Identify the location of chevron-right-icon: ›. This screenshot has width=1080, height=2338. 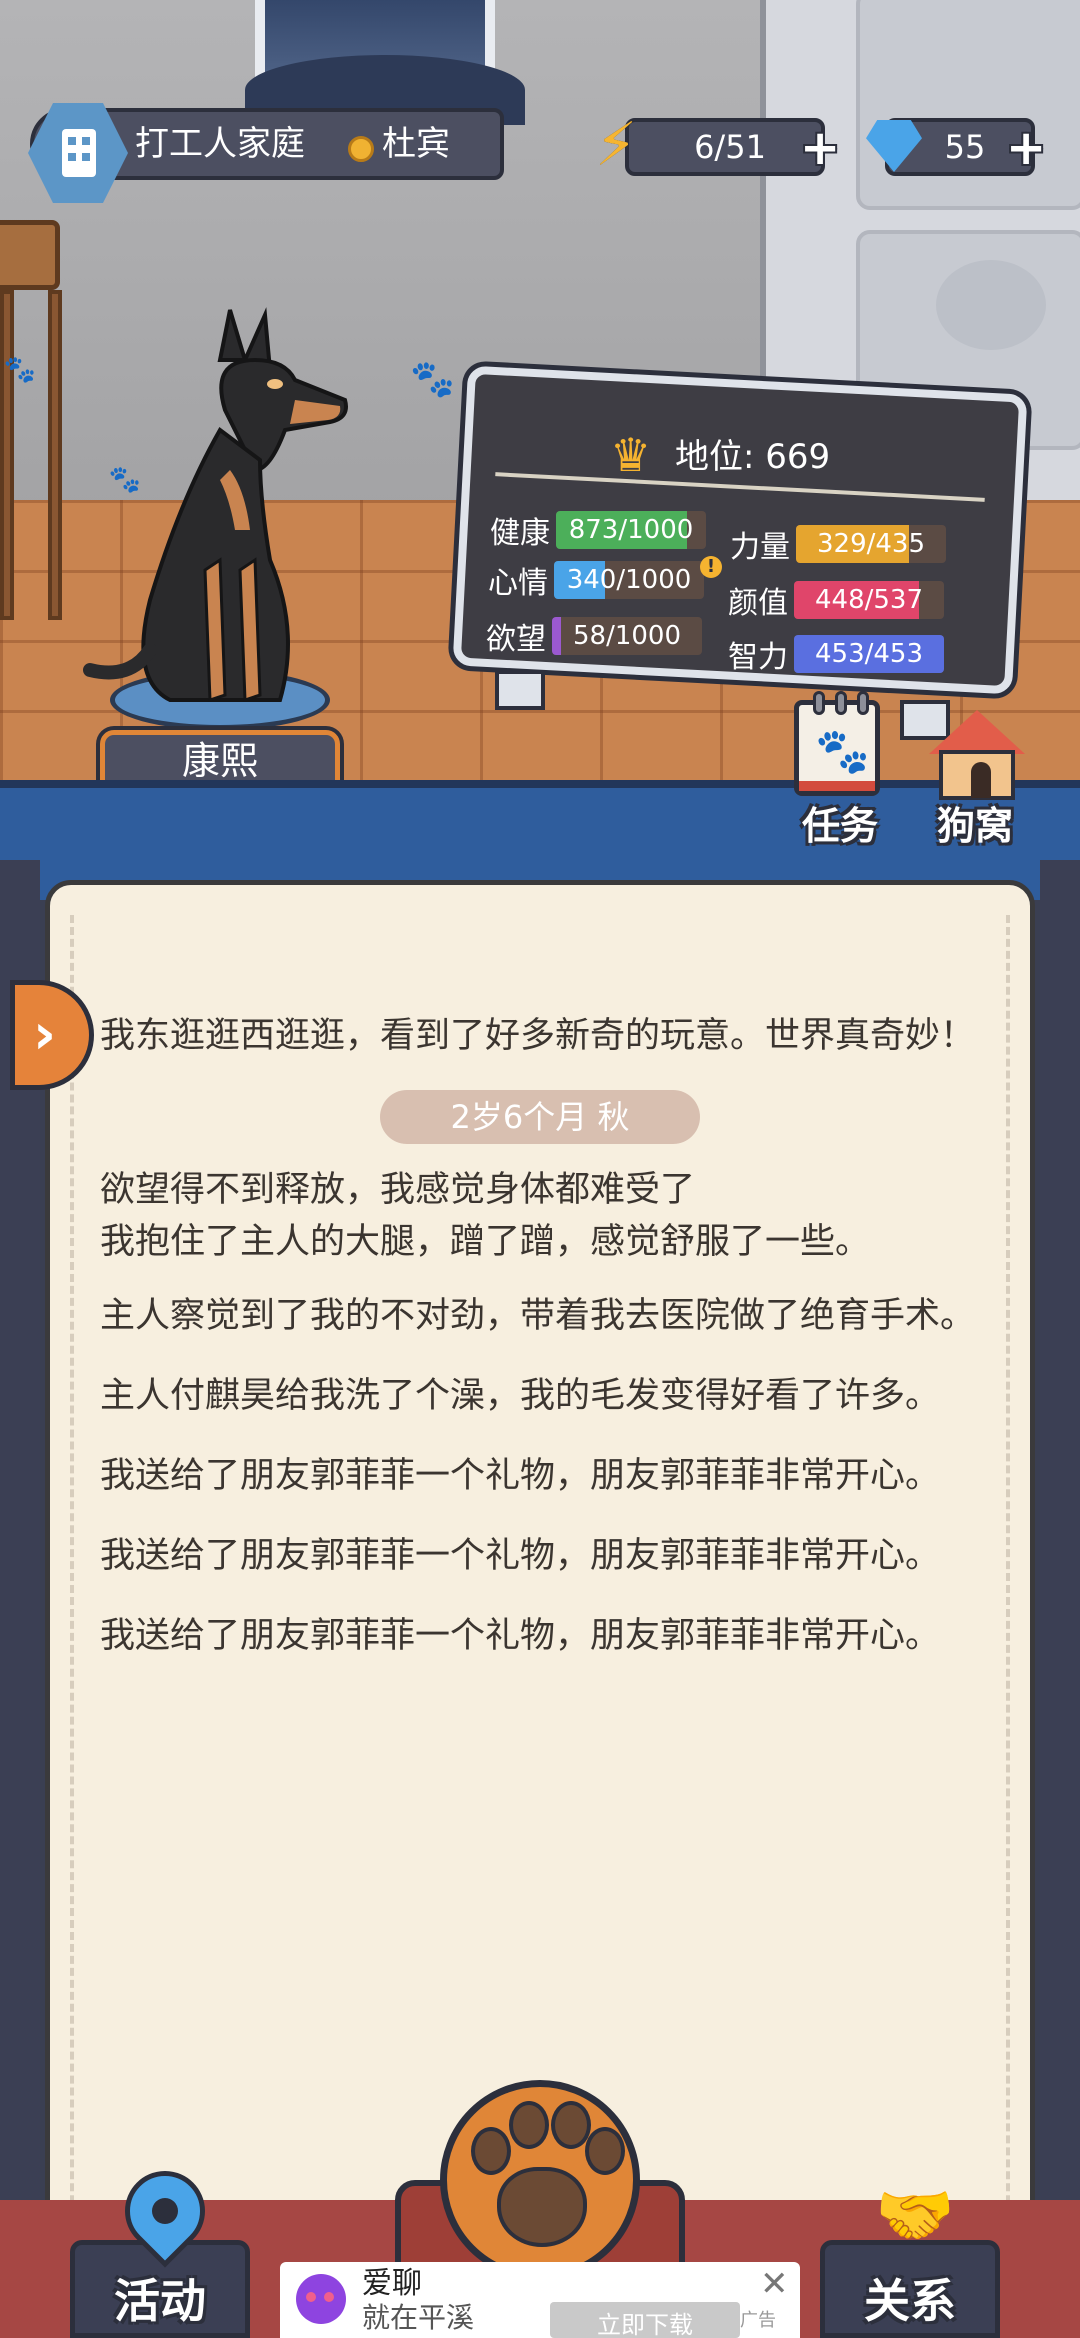
(45, 1034).